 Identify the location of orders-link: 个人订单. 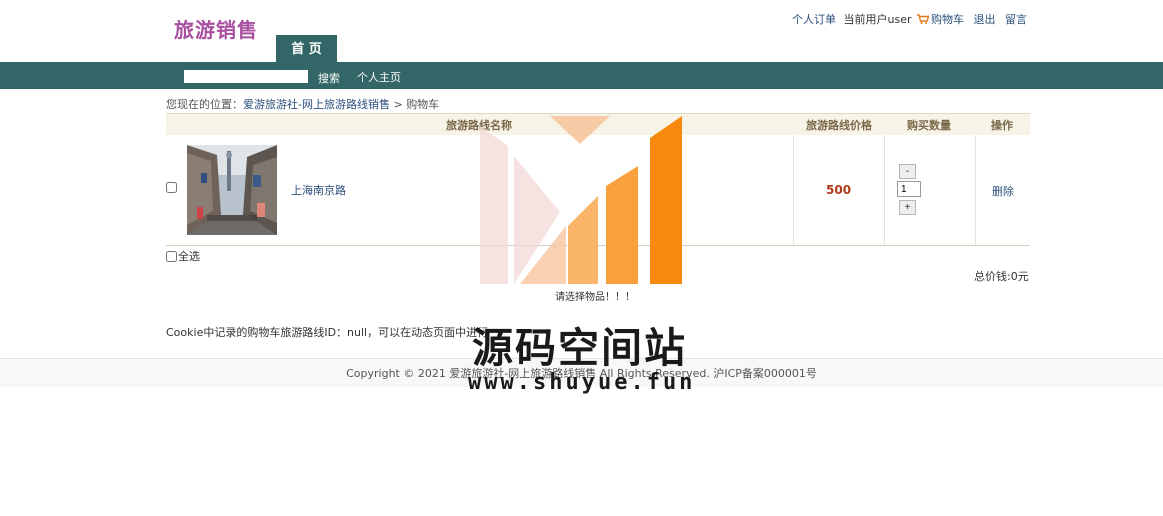
(814, 19).